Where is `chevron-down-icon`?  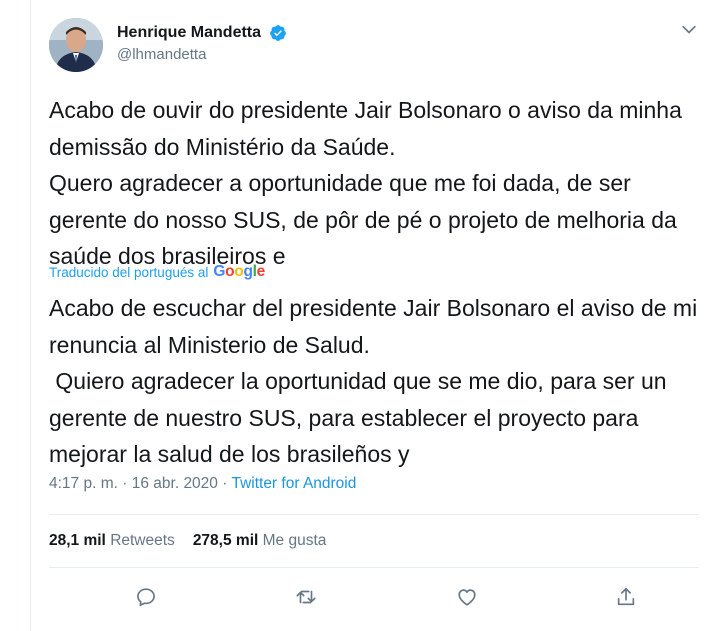 chevron-down-icon is located at coordinates (689, 30).